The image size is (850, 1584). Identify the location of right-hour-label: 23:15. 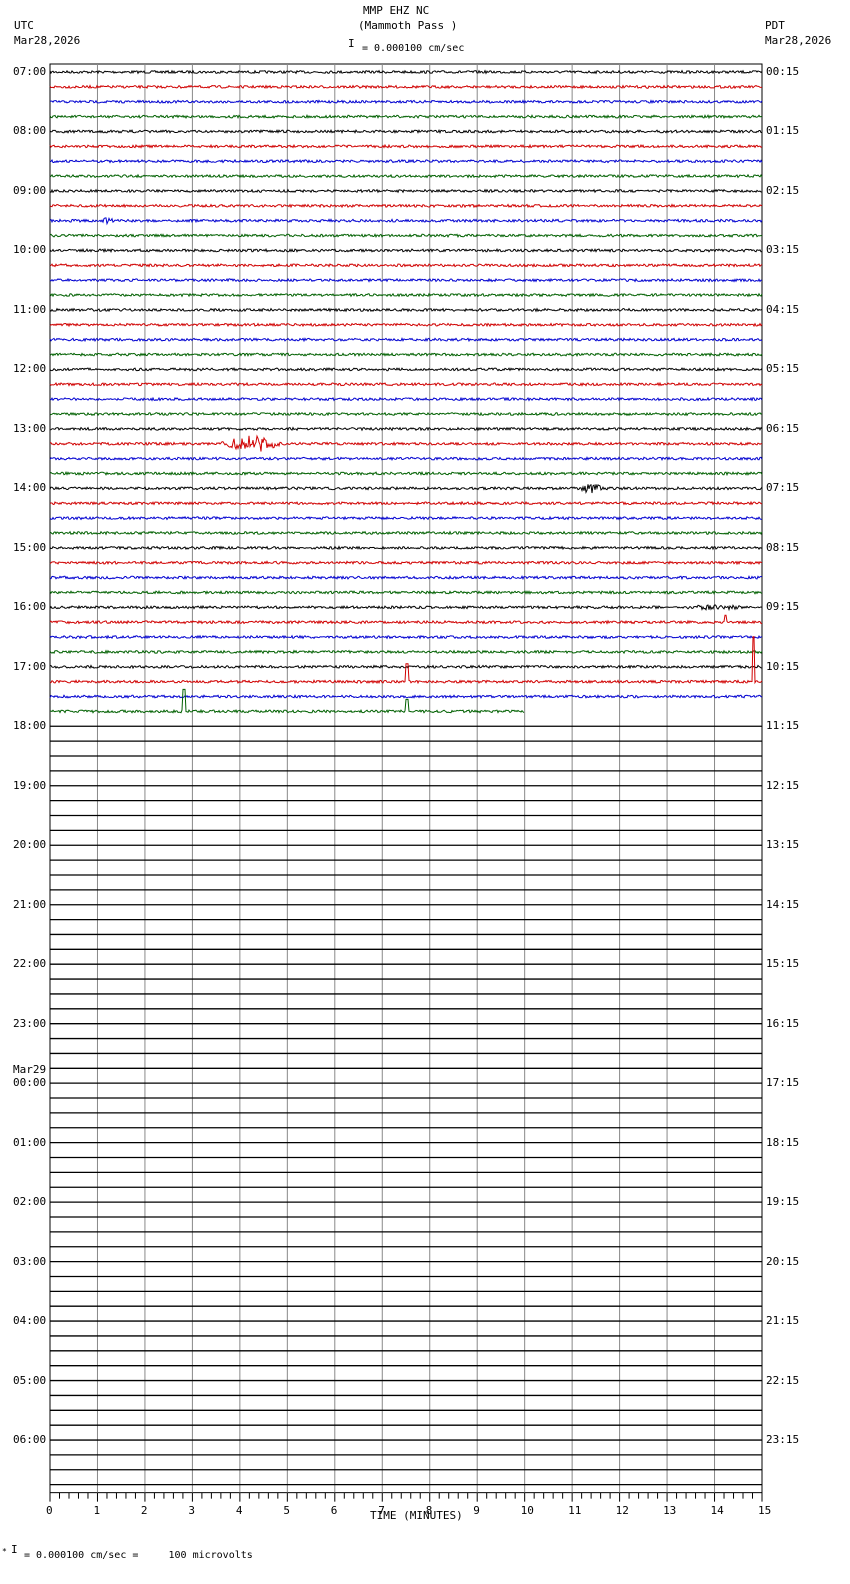
(783, 1440).